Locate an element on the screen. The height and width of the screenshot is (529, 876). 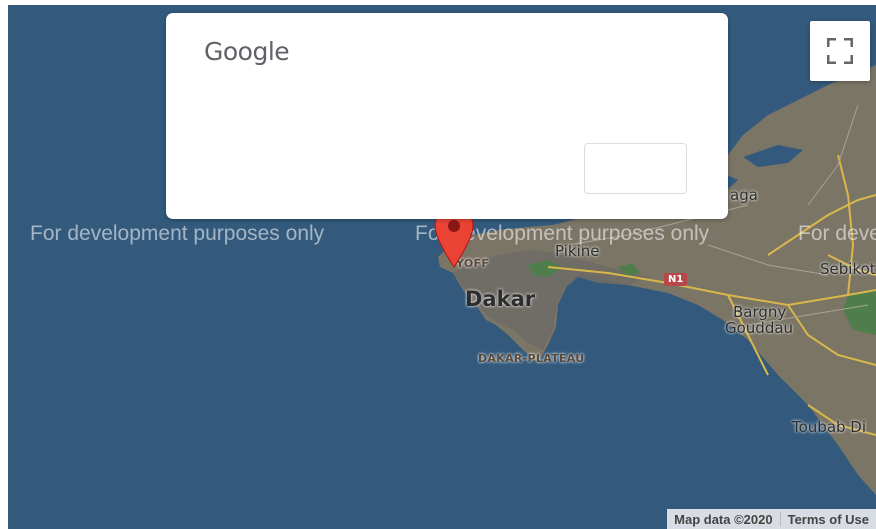
fullscreen-icon is located at coordinates (840, 51).